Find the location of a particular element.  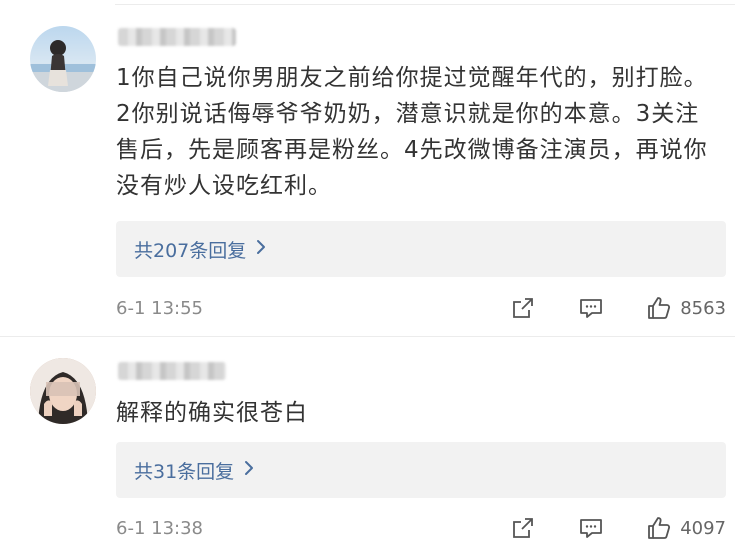

view-replies-link: 共31条回复 is located at coordinates (194, 470).